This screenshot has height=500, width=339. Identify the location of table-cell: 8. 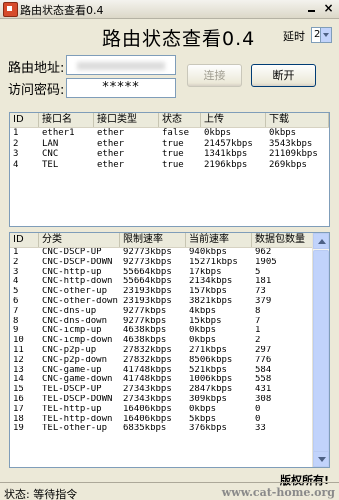
(258, 311).